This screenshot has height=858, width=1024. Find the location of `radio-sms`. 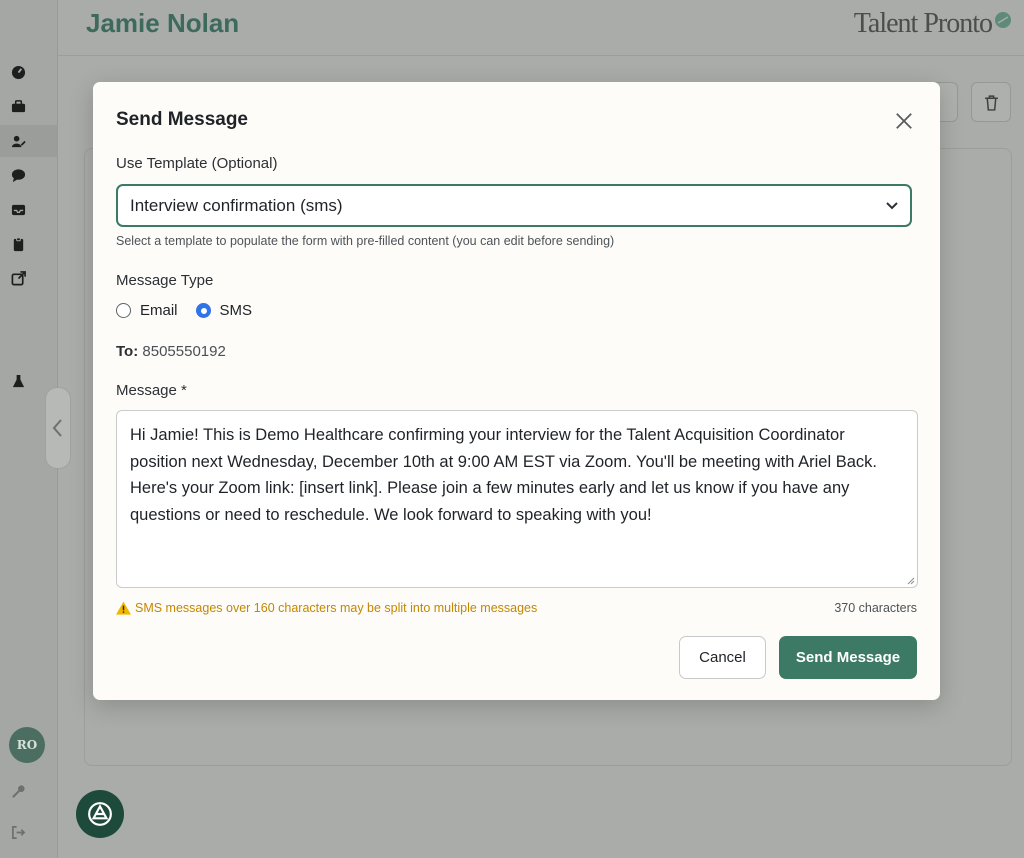

radio-sms is located at coordinates (203, 310).